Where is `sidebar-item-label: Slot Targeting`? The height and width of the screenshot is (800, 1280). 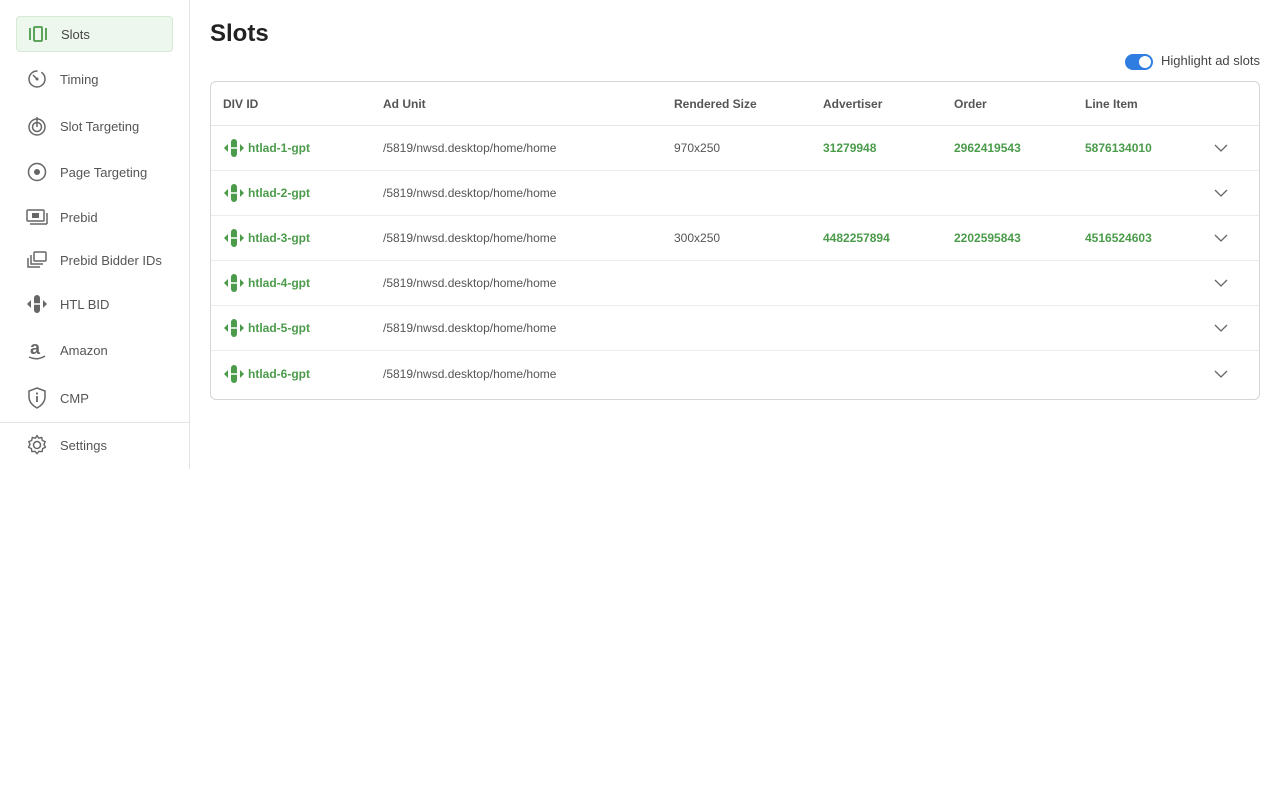 sidebar-item-label: Slot Targeting is located at coordinates (100, 126).